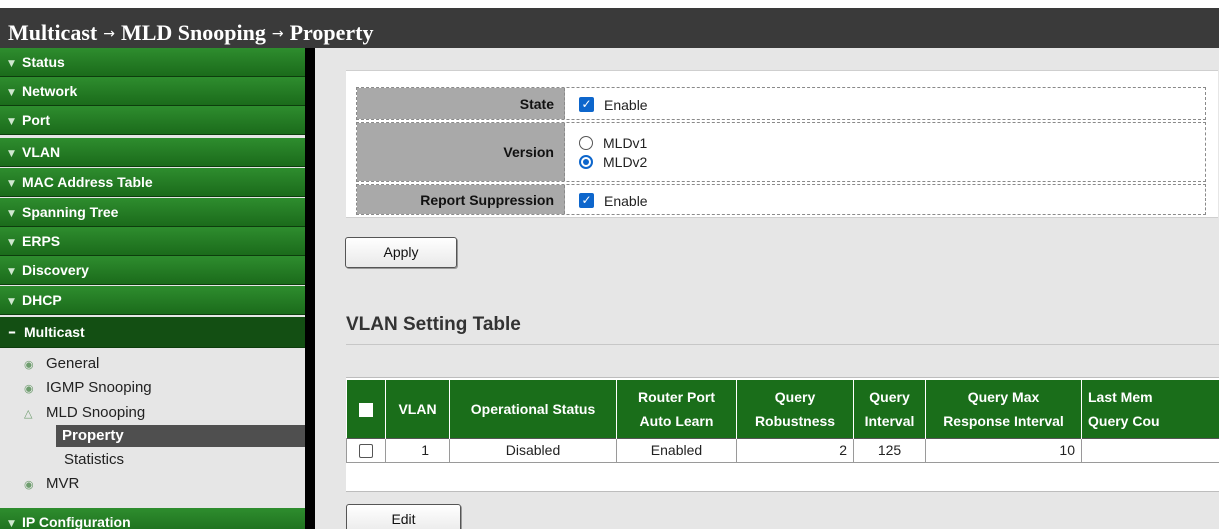  I want to click on state-row: State ✓ Enable, so click(781, 103).